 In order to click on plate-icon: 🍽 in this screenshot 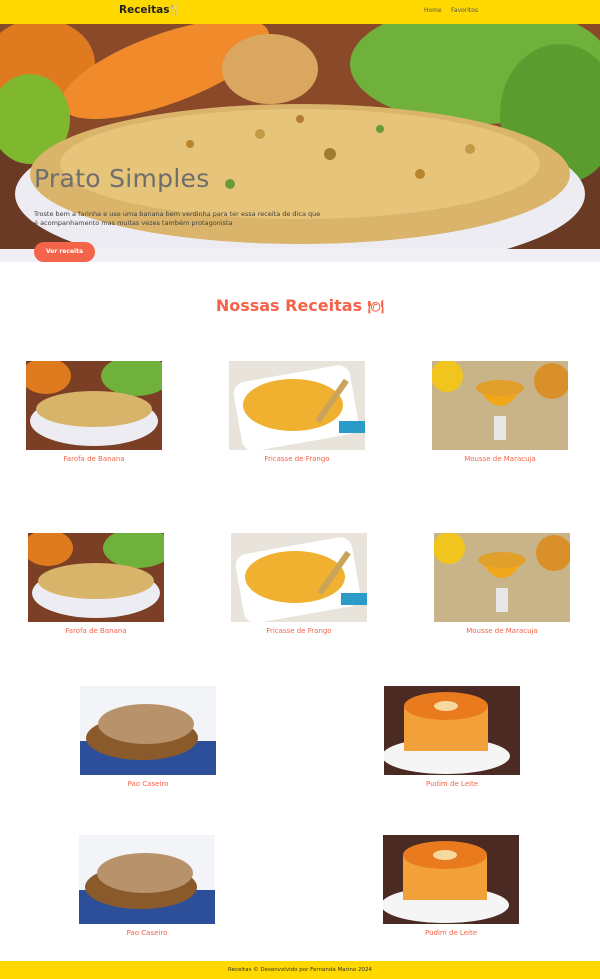, I will do `click(376, 307)`.